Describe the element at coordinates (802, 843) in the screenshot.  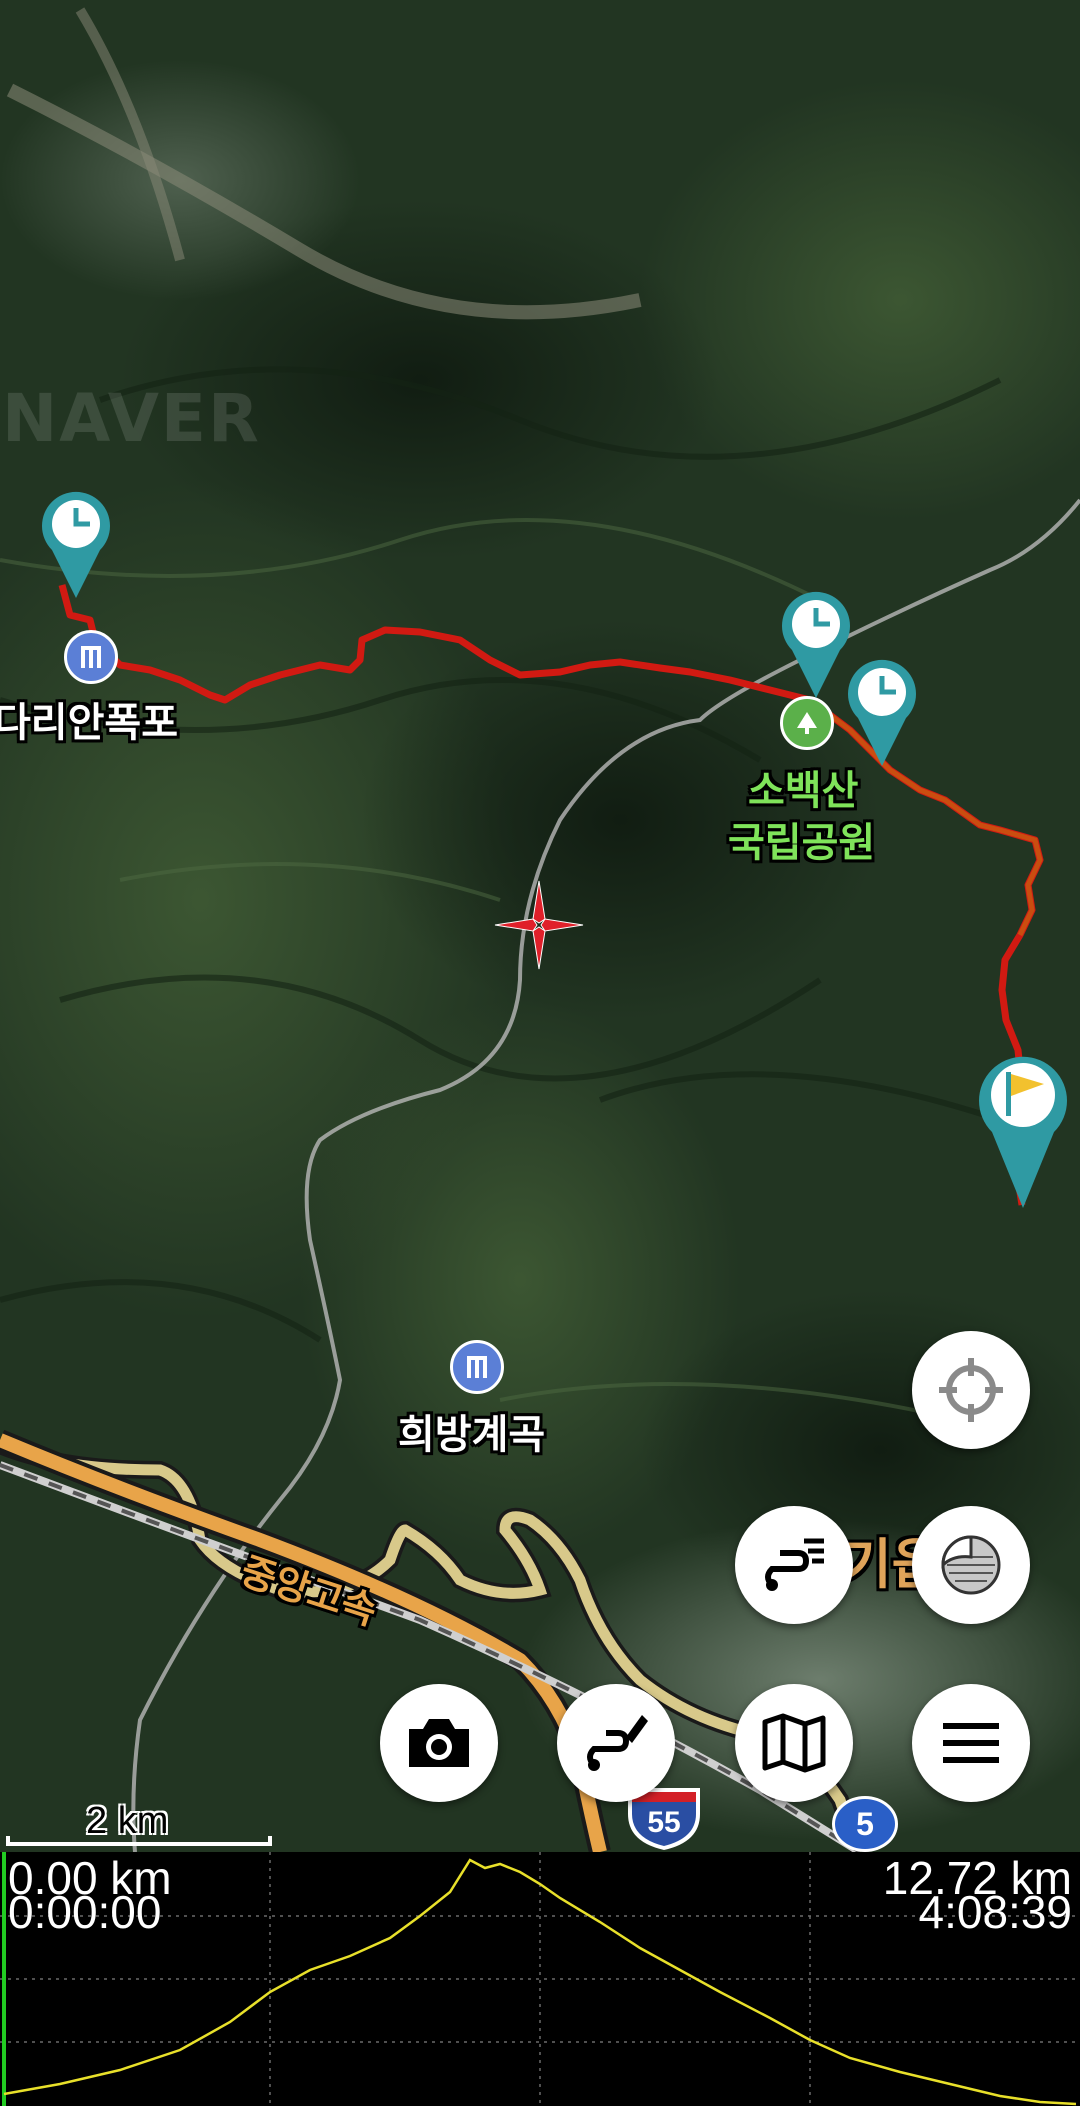
I see `place-label-national-park: 국립공원` at that location.